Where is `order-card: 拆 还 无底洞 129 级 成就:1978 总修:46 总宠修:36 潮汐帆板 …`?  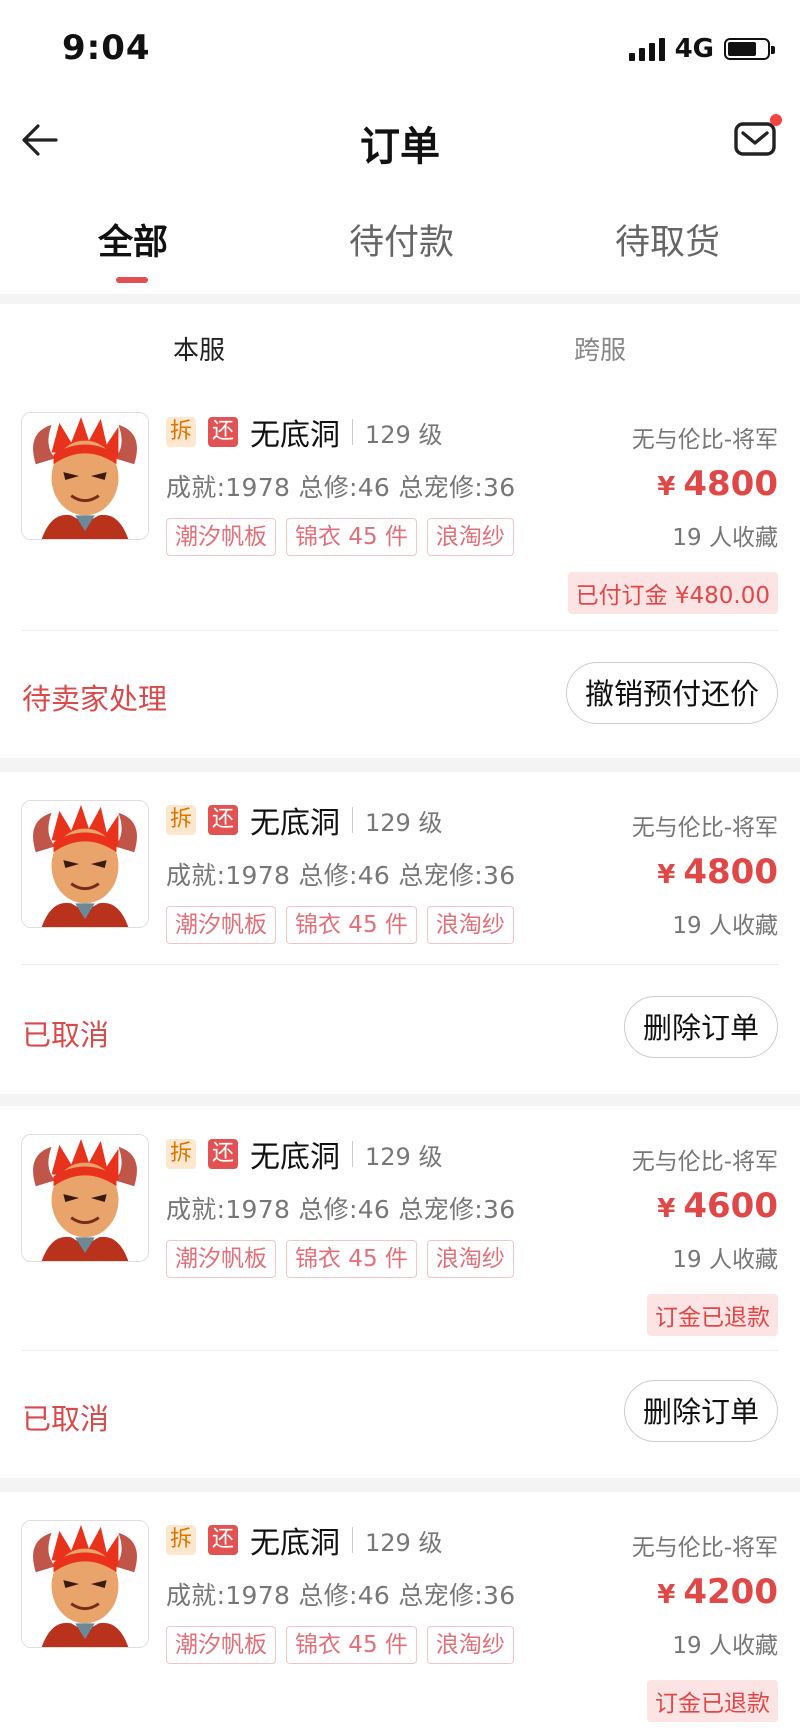
order-card: 拆 还 无底洞 129 级 成就:1978 总修:46 总宠修:36 潮汐帆板 … is located at coordinates (400, 1612).